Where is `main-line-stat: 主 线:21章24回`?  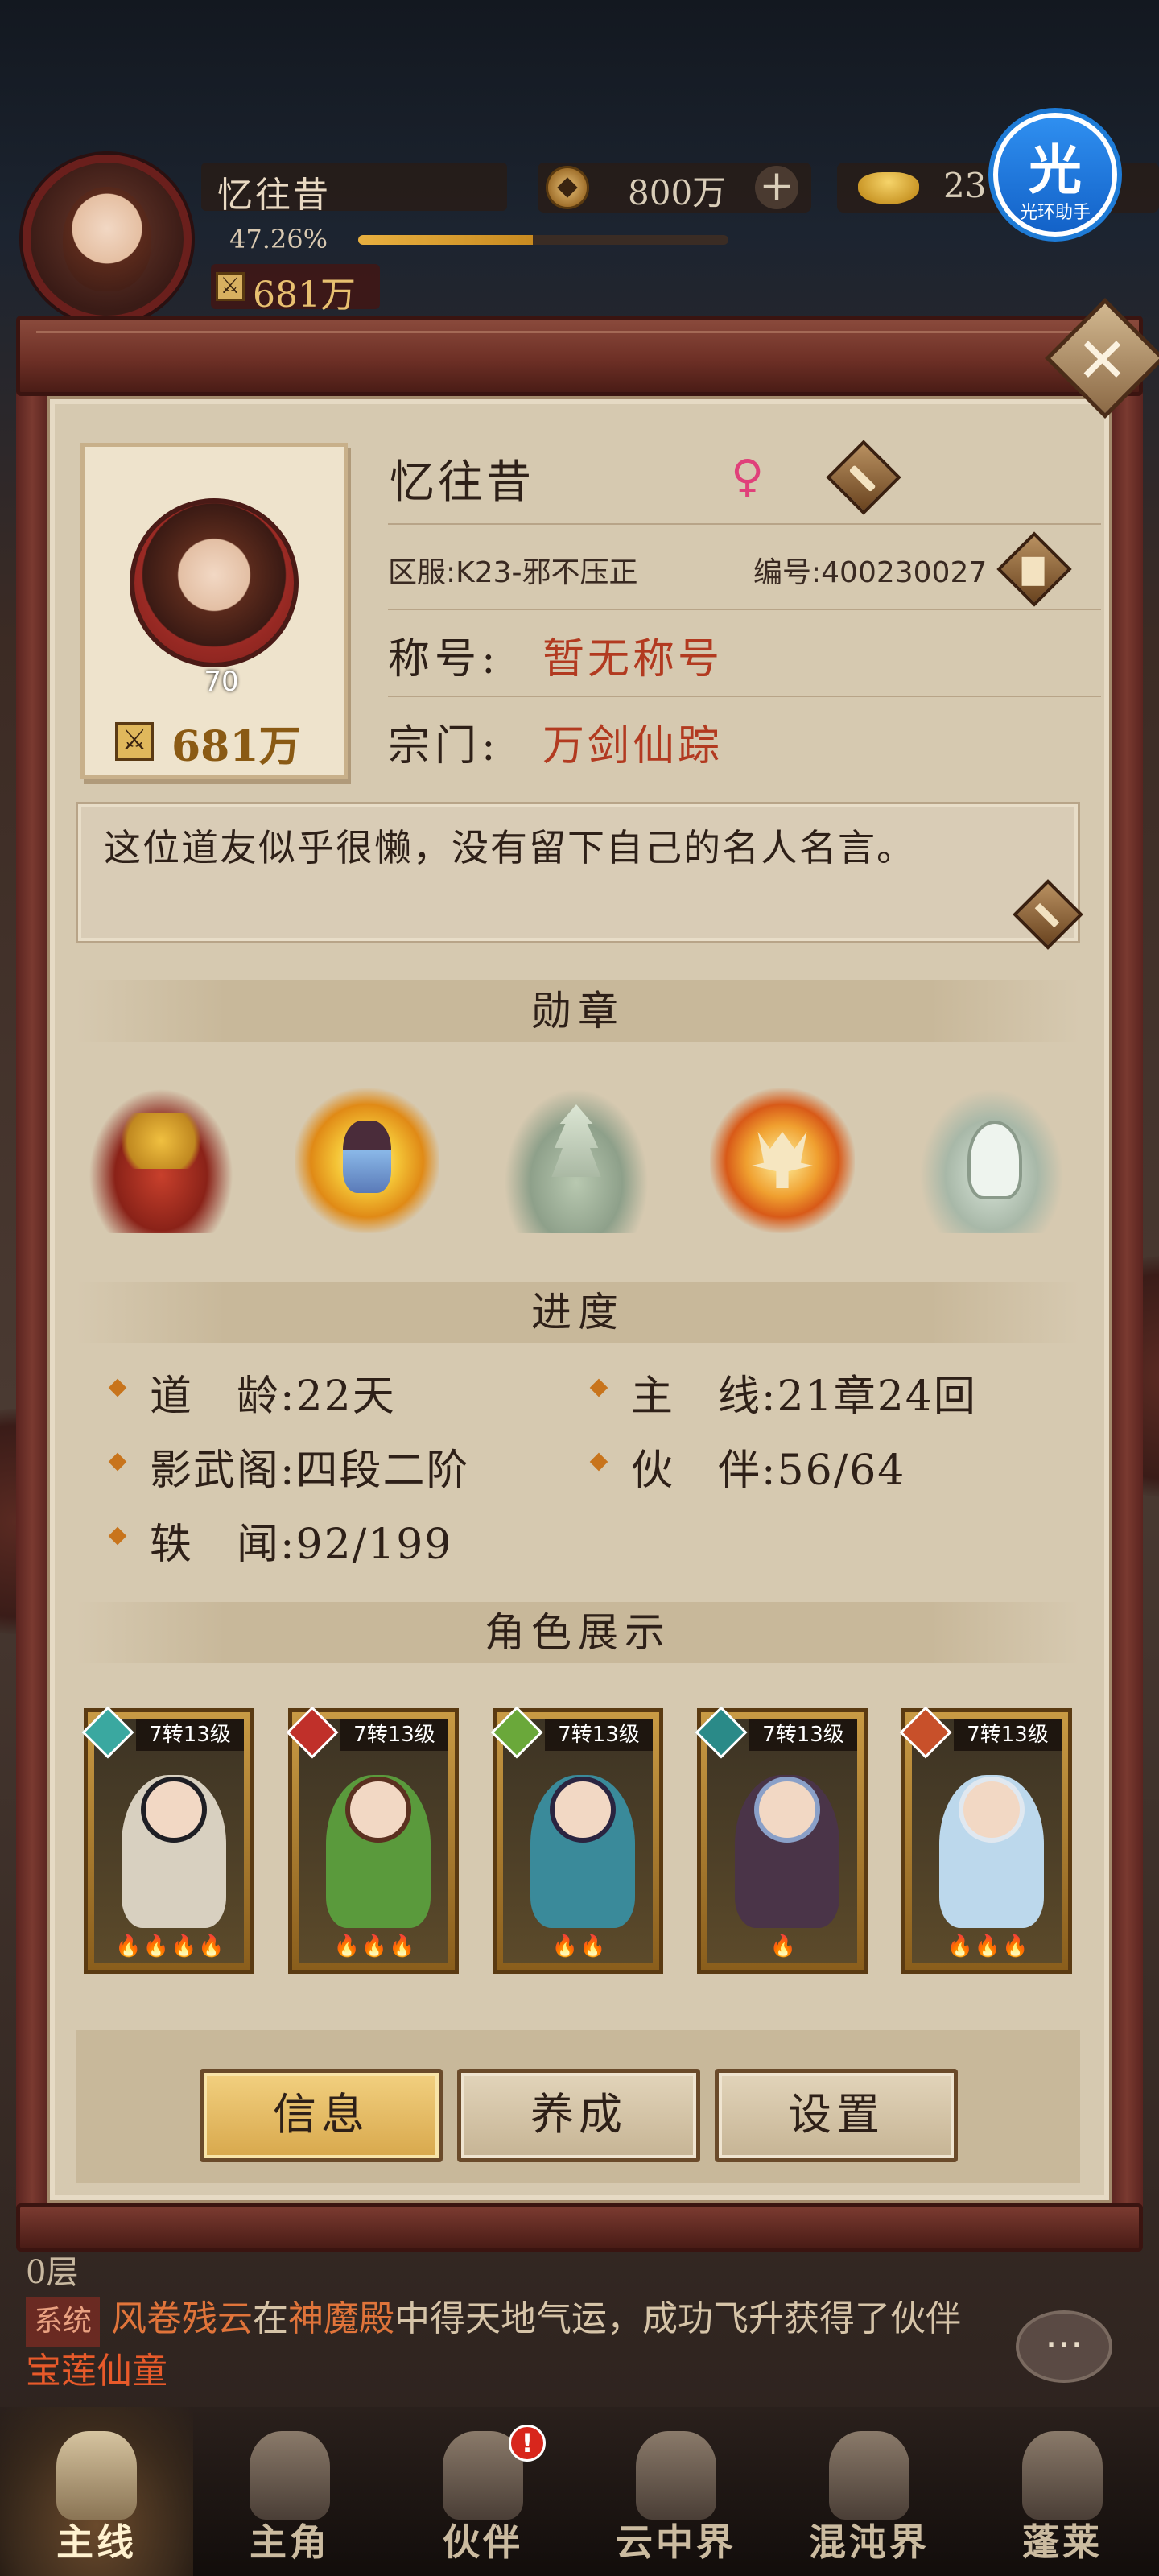
main-line-stat: 主 线:21章24回 is located at coordinates (804, 1397).